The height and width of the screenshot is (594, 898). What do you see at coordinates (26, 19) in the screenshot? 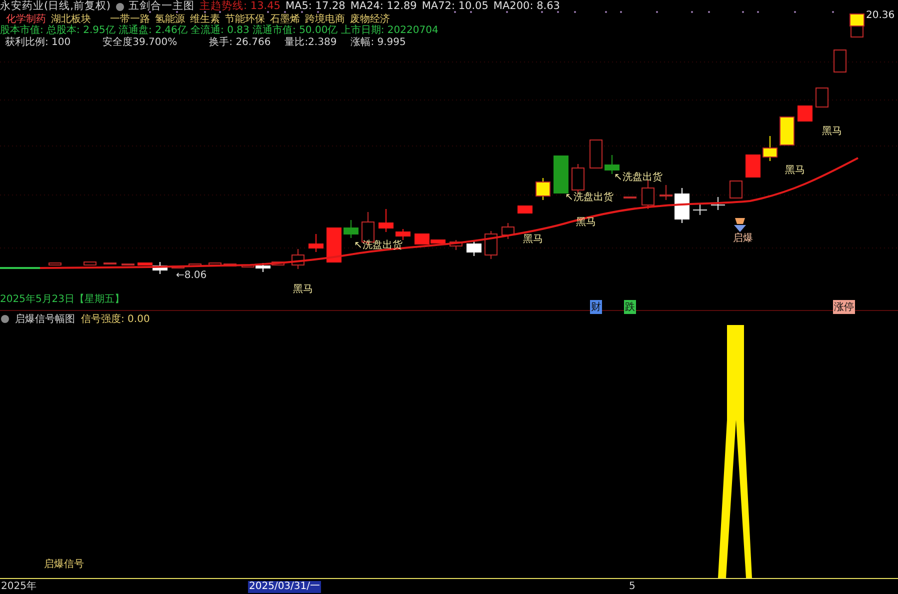
I see `sector-tag: 化学制药` at bounding box center [26, 19].